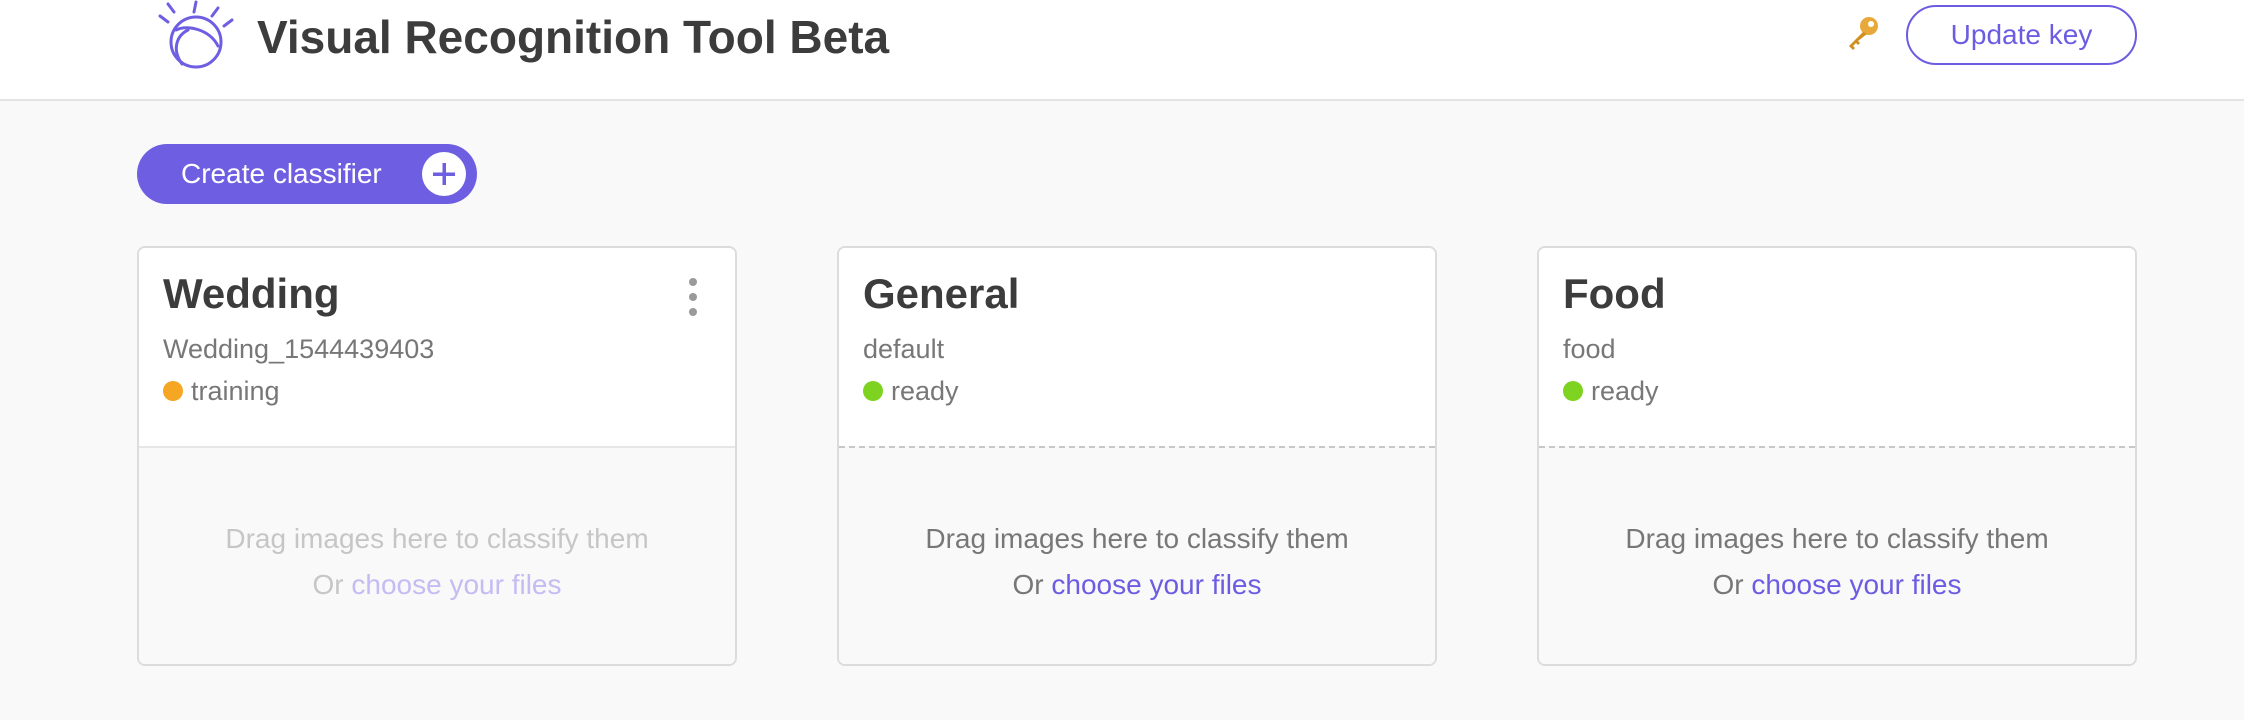  Describe the element at coordinates (2021, 35) in the screenshot. I see `update-key-button: Update key` at that location.